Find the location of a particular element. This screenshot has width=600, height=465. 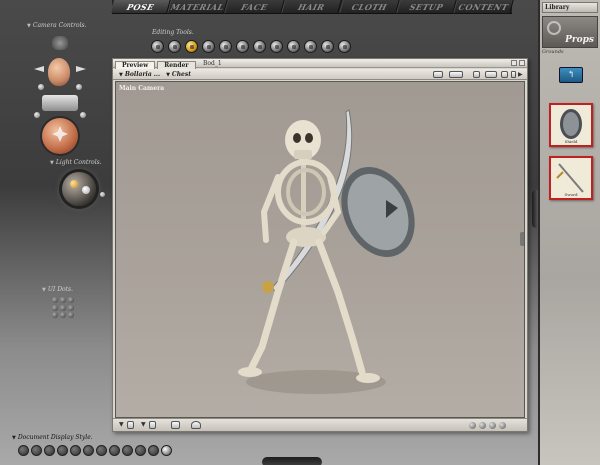

morphing-tool-icon is located at coordinates (327, 46).